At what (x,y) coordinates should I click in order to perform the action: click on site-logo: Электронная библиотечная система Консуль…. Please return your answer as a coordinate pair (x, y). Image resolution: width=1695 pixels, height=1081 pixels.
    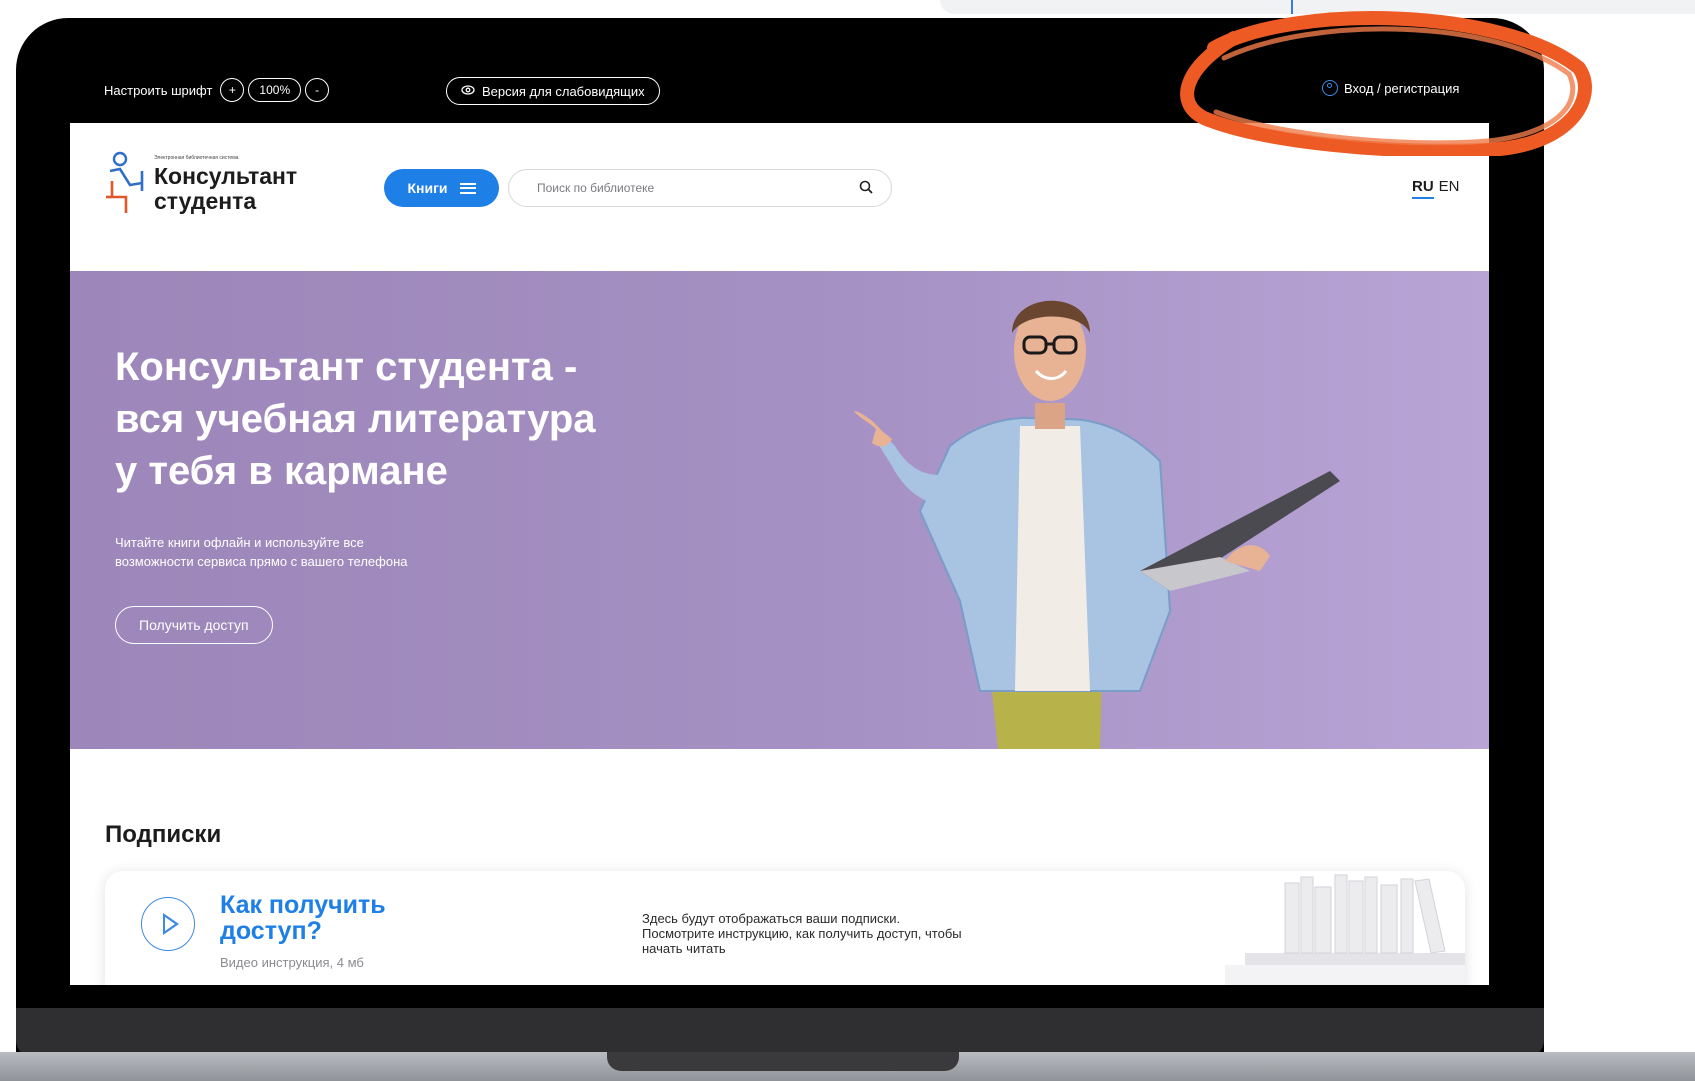
    Looking at the image, I should click on (200, 183).